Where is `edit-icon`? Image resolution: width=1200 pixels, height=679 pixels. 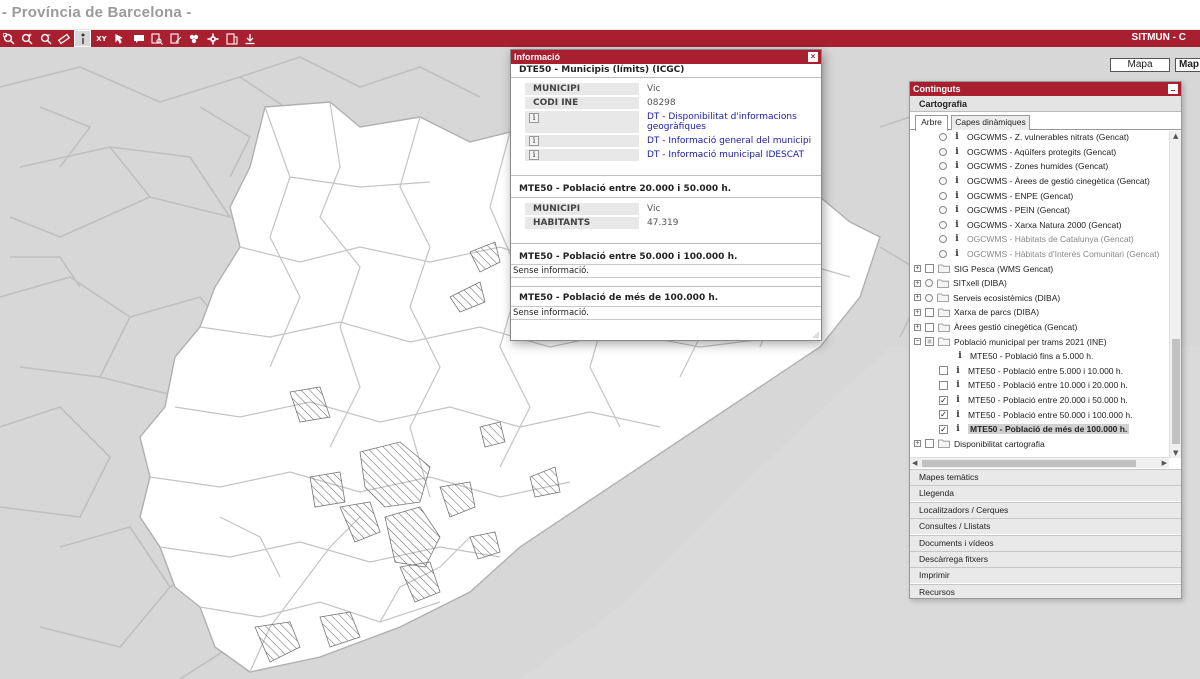 edit-icon is located at coordinates (175, 38).